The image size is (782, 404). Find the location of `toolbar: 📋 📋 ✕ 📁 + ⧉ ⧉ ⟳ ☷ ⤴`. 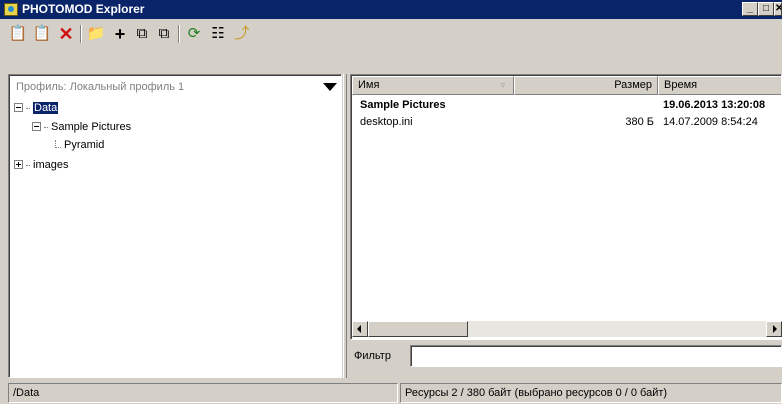

toolbar: 📋 📋 ✕ 📁 + ⧉ ⧉ ⟳ ☷ ⤴ is located at coordinates (391, 34).